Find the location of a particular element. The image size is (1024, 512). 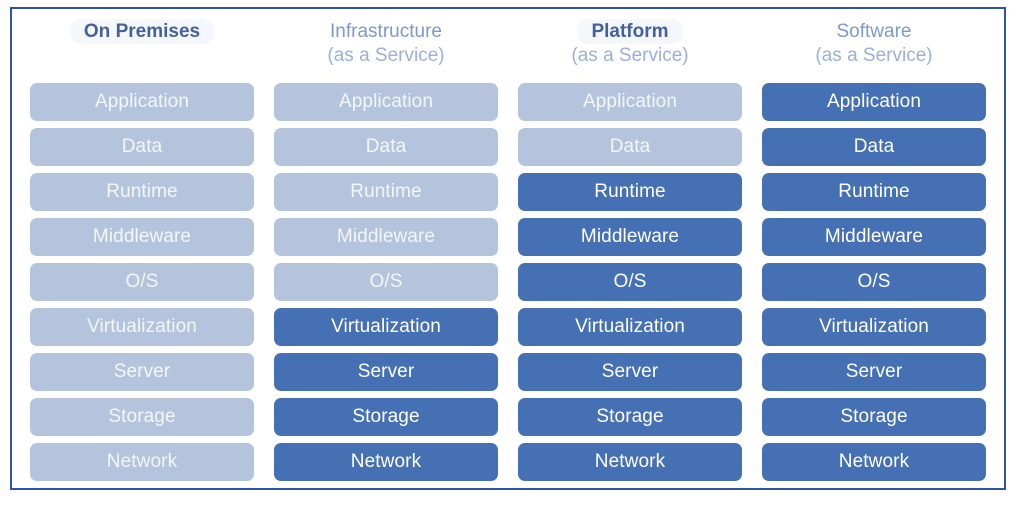

column-title: On Premises is located at coordinates (142, 31).